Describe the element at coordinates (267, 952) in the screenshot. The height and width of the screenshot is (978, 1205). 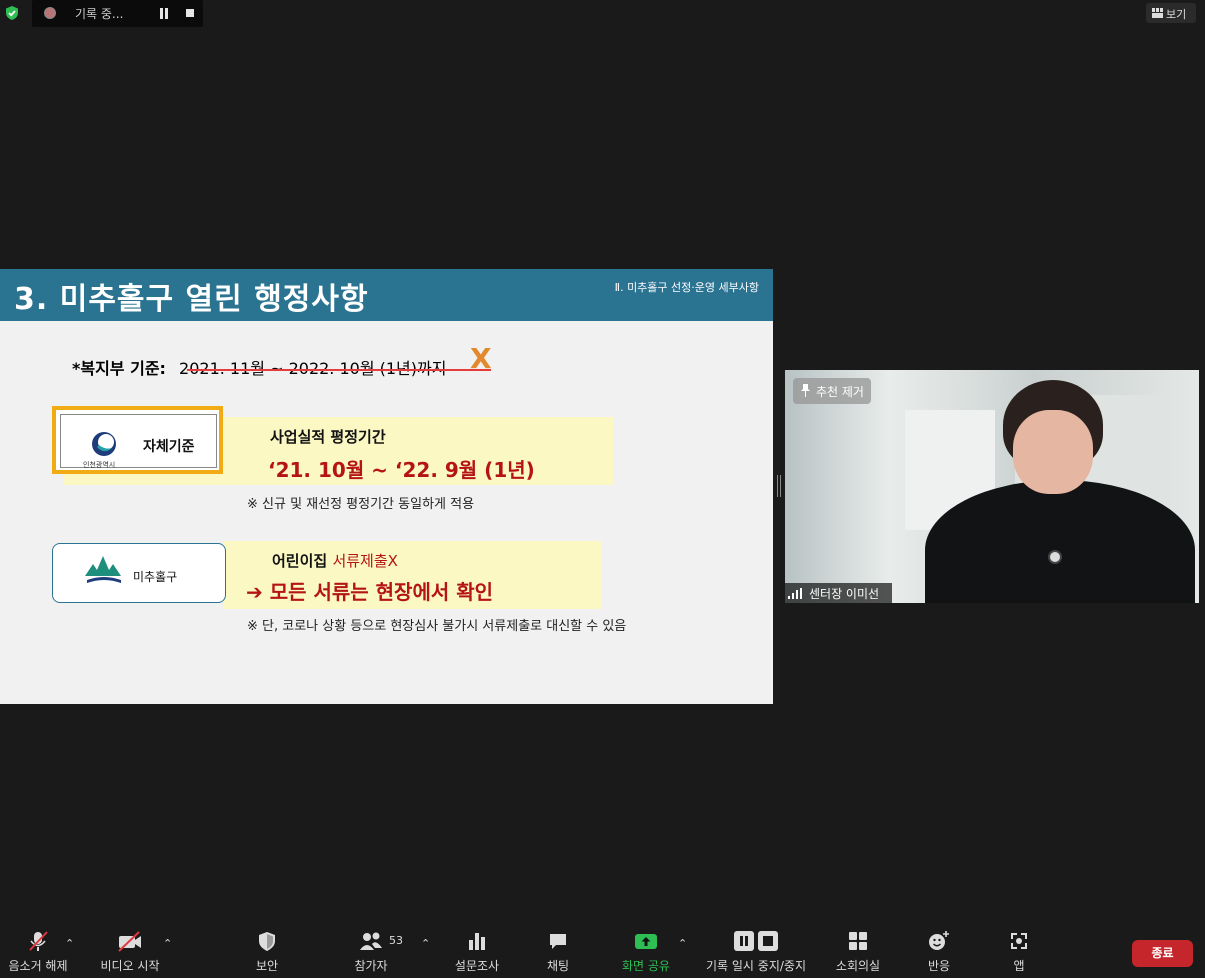
I see `security-button: 보안` at that location.